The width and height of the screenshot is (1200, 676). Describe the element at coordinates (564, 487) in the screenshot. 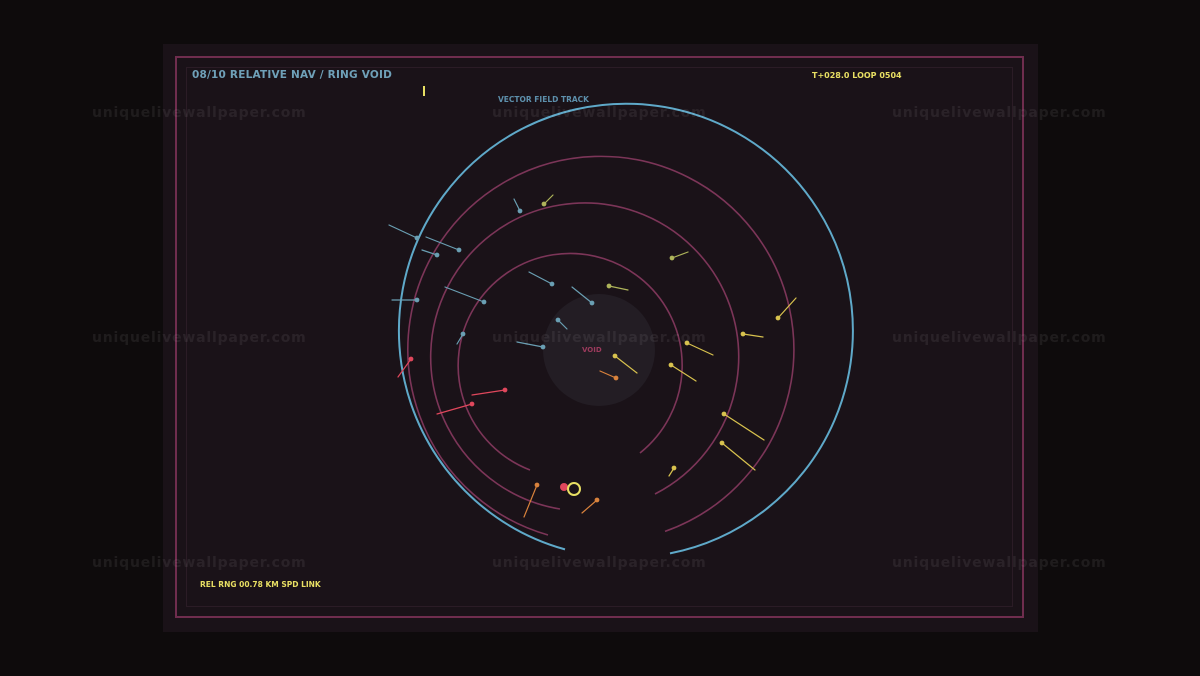

I see `red-dot-icon` at that location.